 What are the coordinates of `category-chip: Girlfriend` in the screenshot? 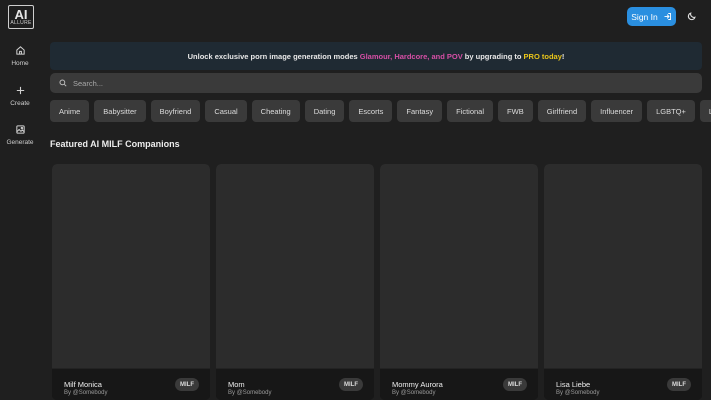 It's located at (562, 111).